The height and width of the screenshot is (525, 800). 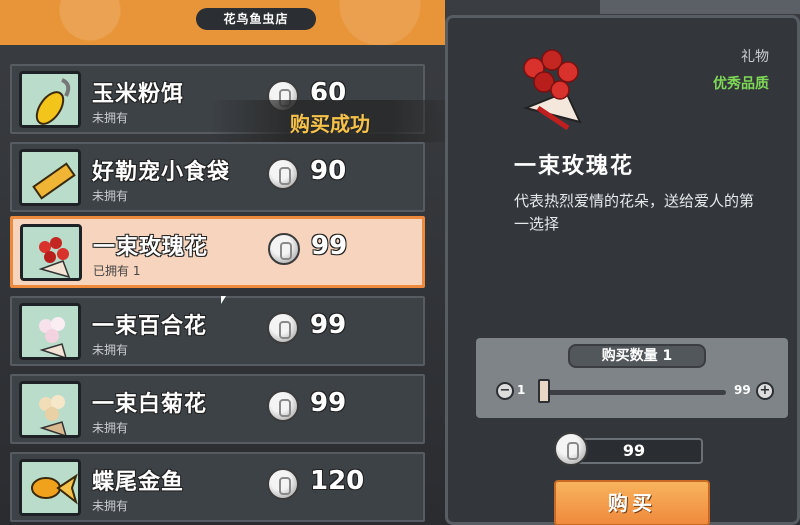 What do you see at coordinates (741, 84) in the screenshot?
I see `item-quality: 优秀品质` at bounding box center [741, 84].